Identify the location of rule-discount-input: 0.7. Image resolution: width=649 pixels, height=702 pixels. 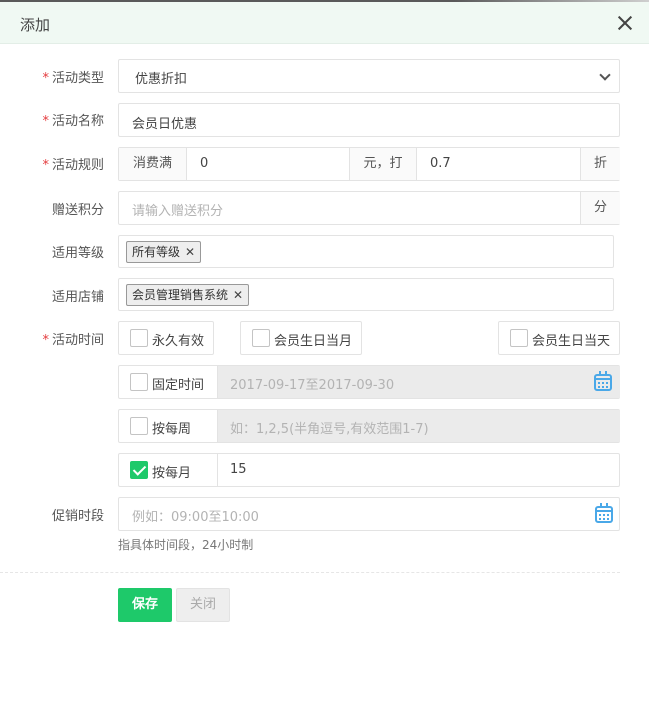
(440, 163).